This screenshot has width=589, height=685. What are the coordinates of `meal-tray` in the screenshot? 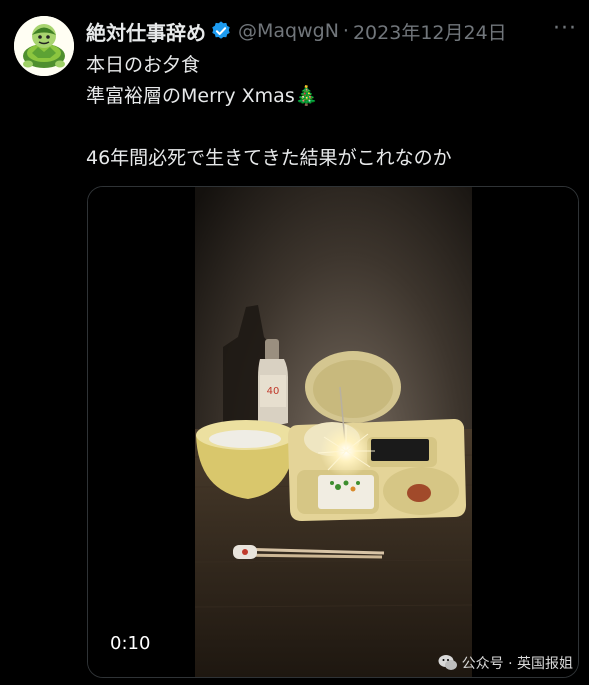 It's located at (377, 470).